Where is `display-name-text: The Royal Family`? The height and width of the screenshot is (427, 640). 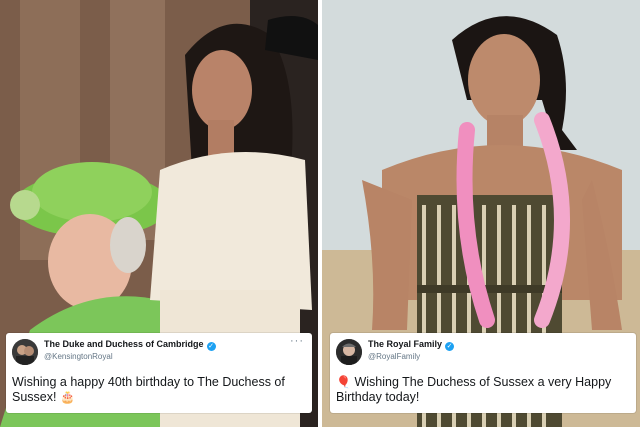
display-name-text: The Royal Family is located at coordinates (405, 344).